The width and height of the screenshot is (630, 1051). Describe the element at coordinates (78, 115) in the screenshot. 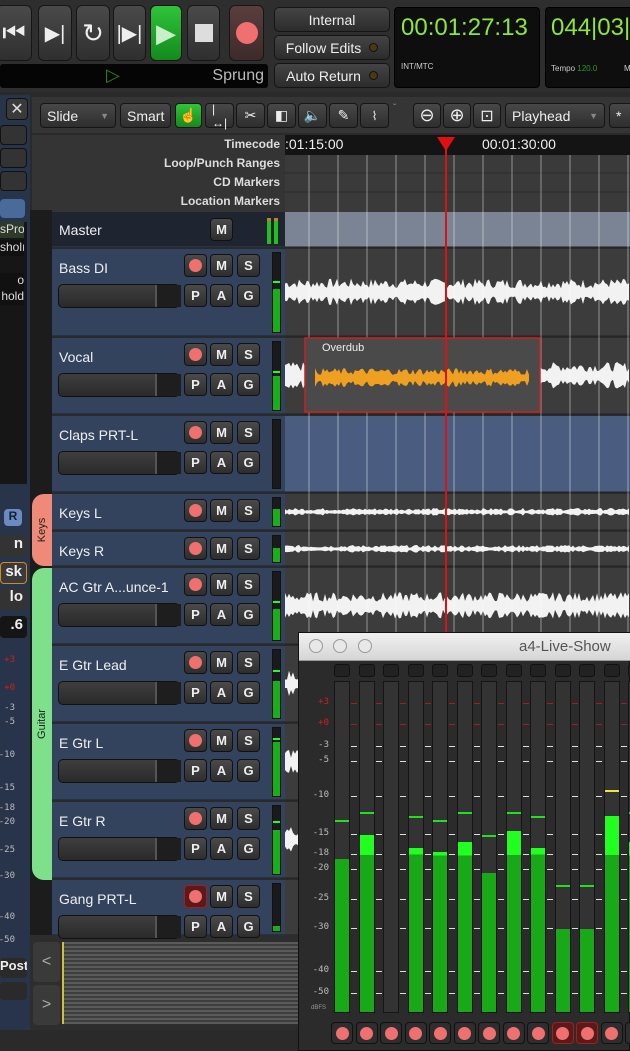

I see `edit-mode-dropdown: Slide ▼` at that location.